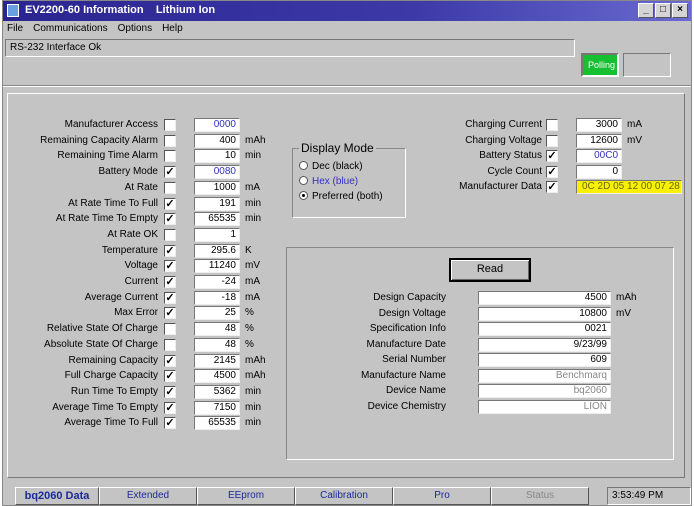 The height and width of the screenshot is (506, 694). I want to click on device-name-label: Device Name, so click(415, 390).